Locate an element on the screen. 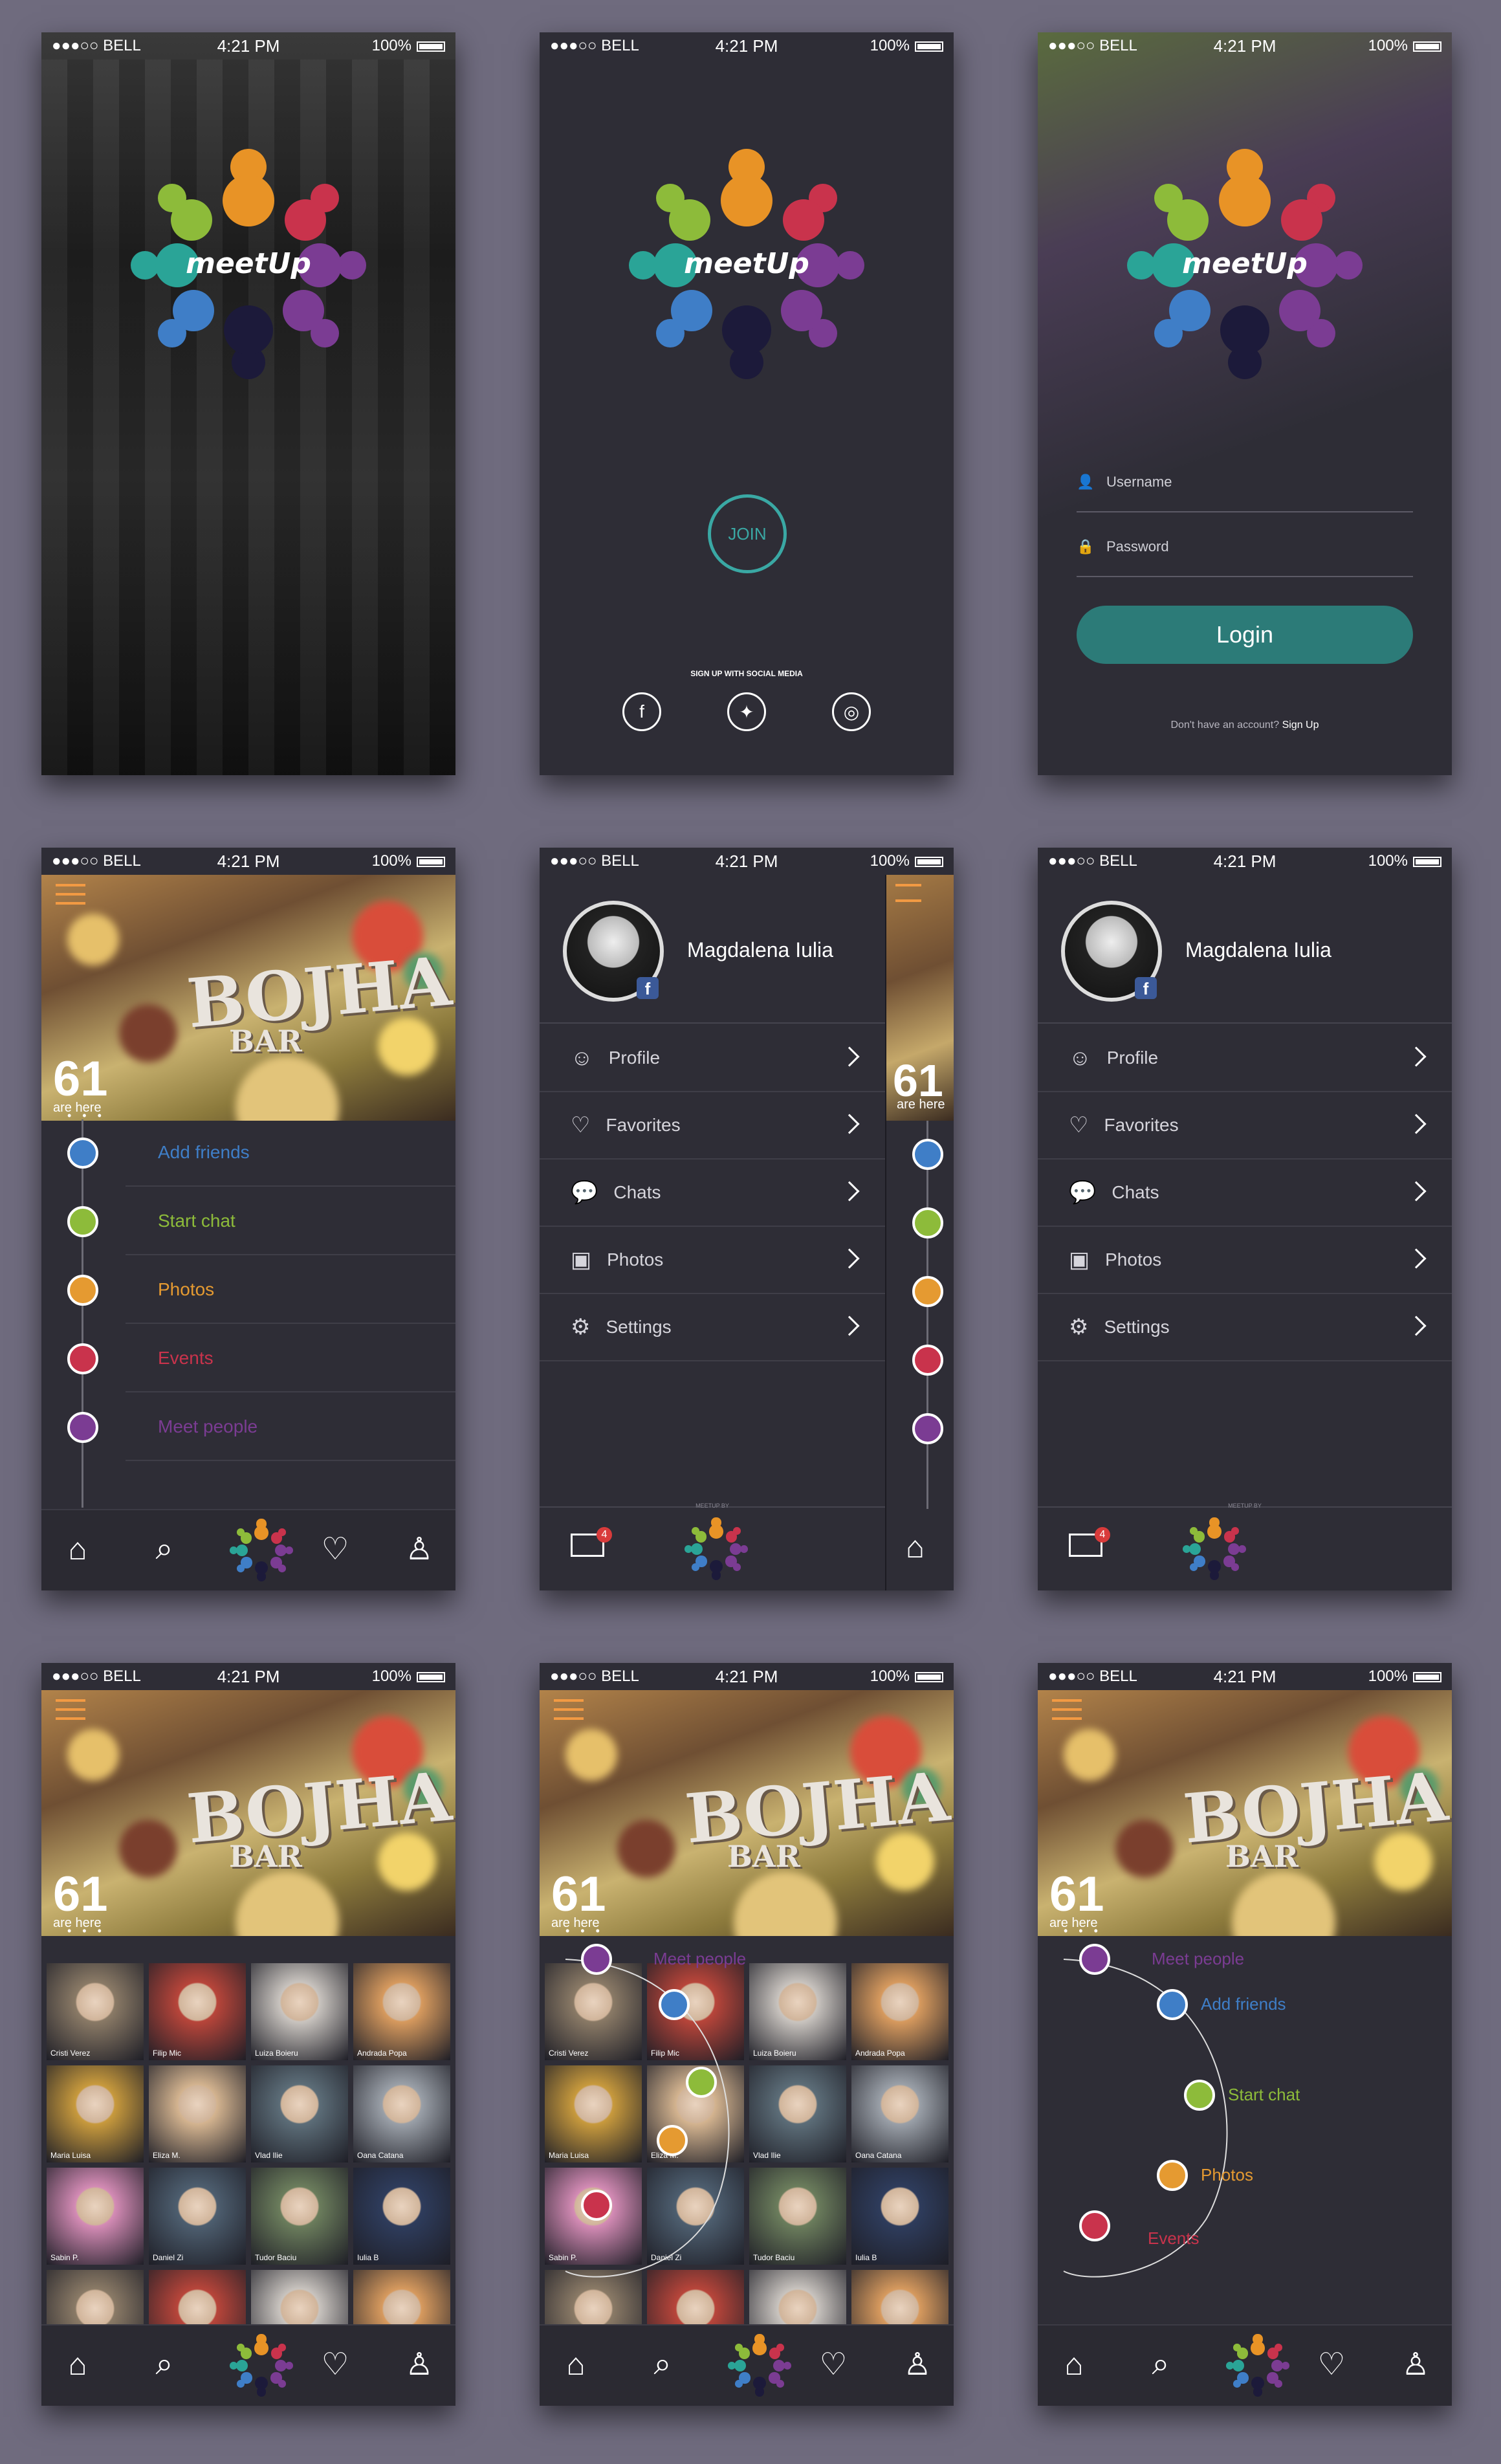  menu-item-profile: ☺ Profile is located at coordinates (1245, 1058).